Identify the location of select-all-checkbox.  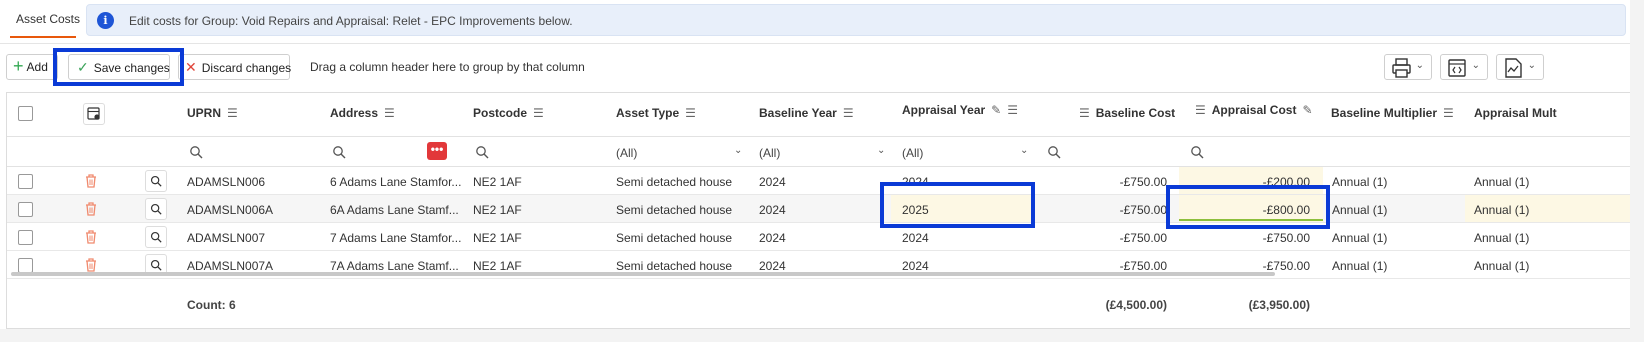
(25, 113).